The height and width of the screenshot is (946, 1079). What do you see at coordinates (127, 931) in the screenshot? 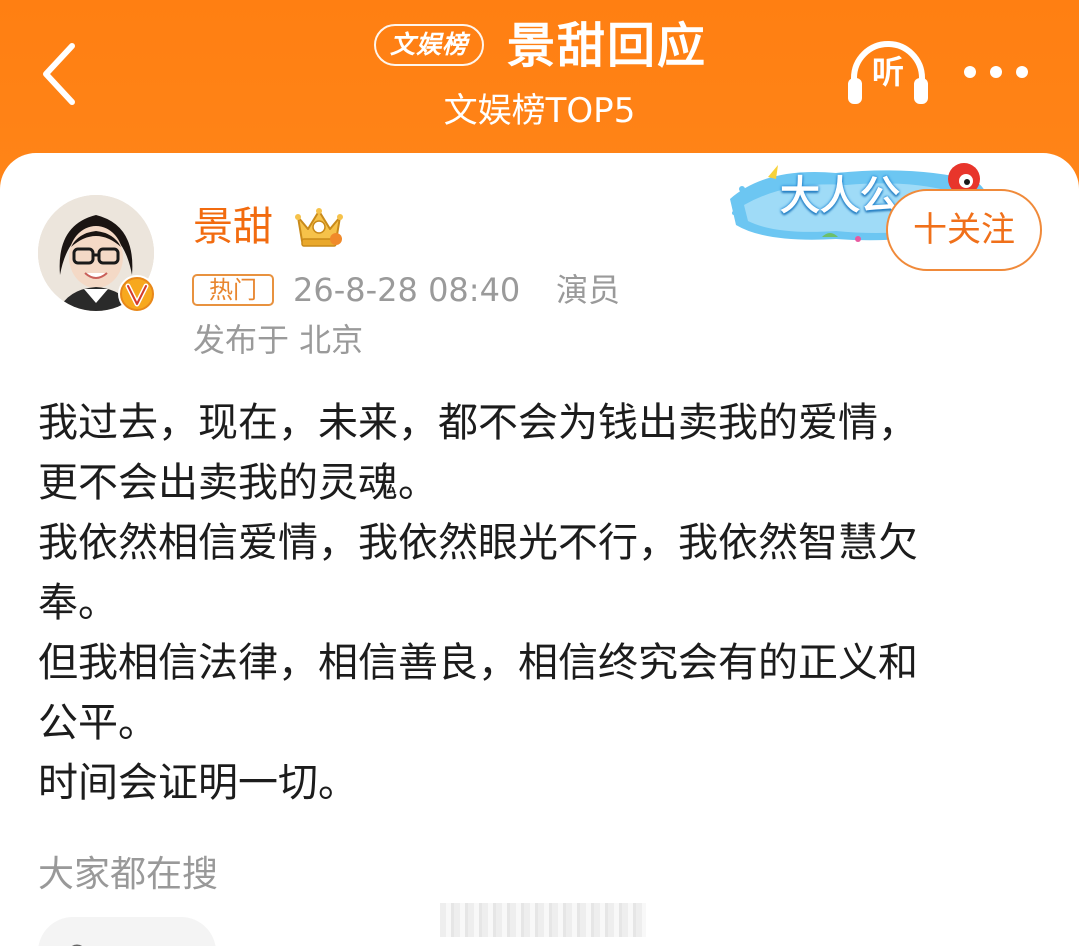
I see `trending-search-chip` at bounding box center [127, 931].